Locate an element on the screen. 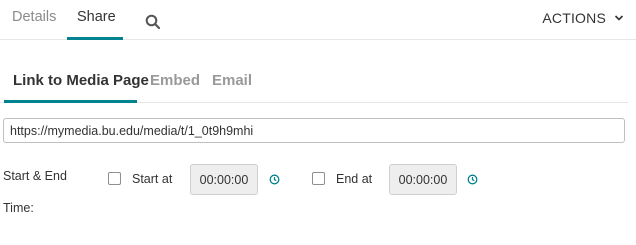  tab-share: Share is located at coordinates (96, 17).